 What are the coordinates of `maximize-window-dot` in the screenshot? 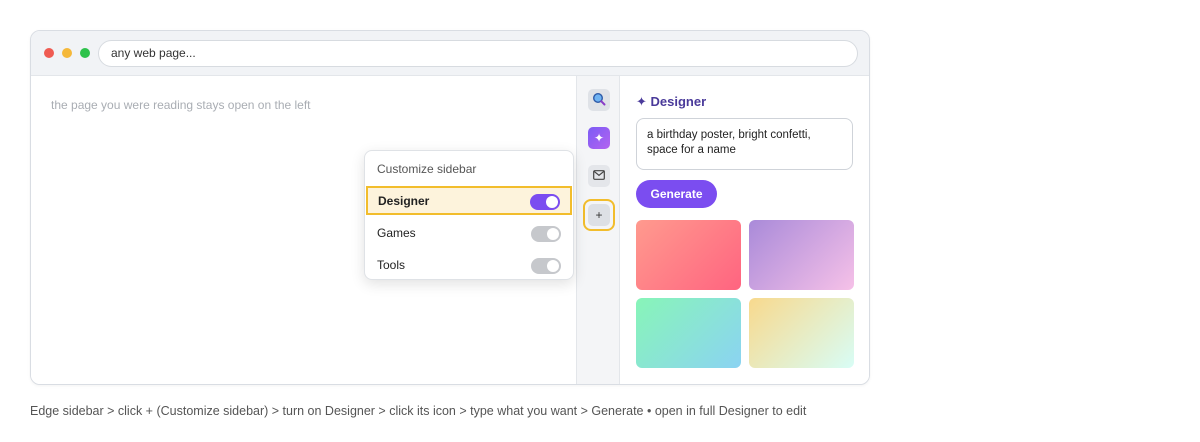 It's located at (85, 53).